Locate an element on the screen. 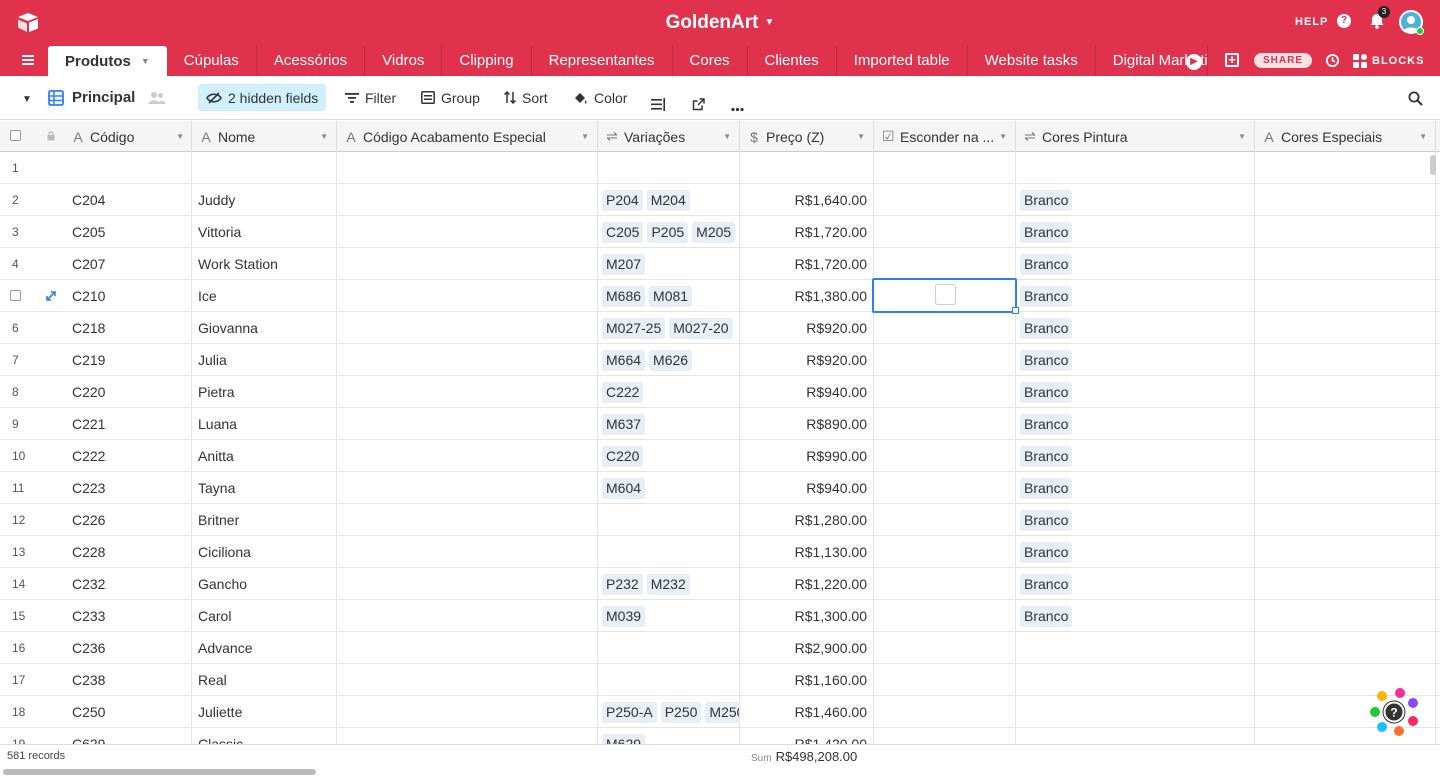 This screenshot has height=778, width=1440. primary-cell: 4 C207 is located at coordinates (96, 264).